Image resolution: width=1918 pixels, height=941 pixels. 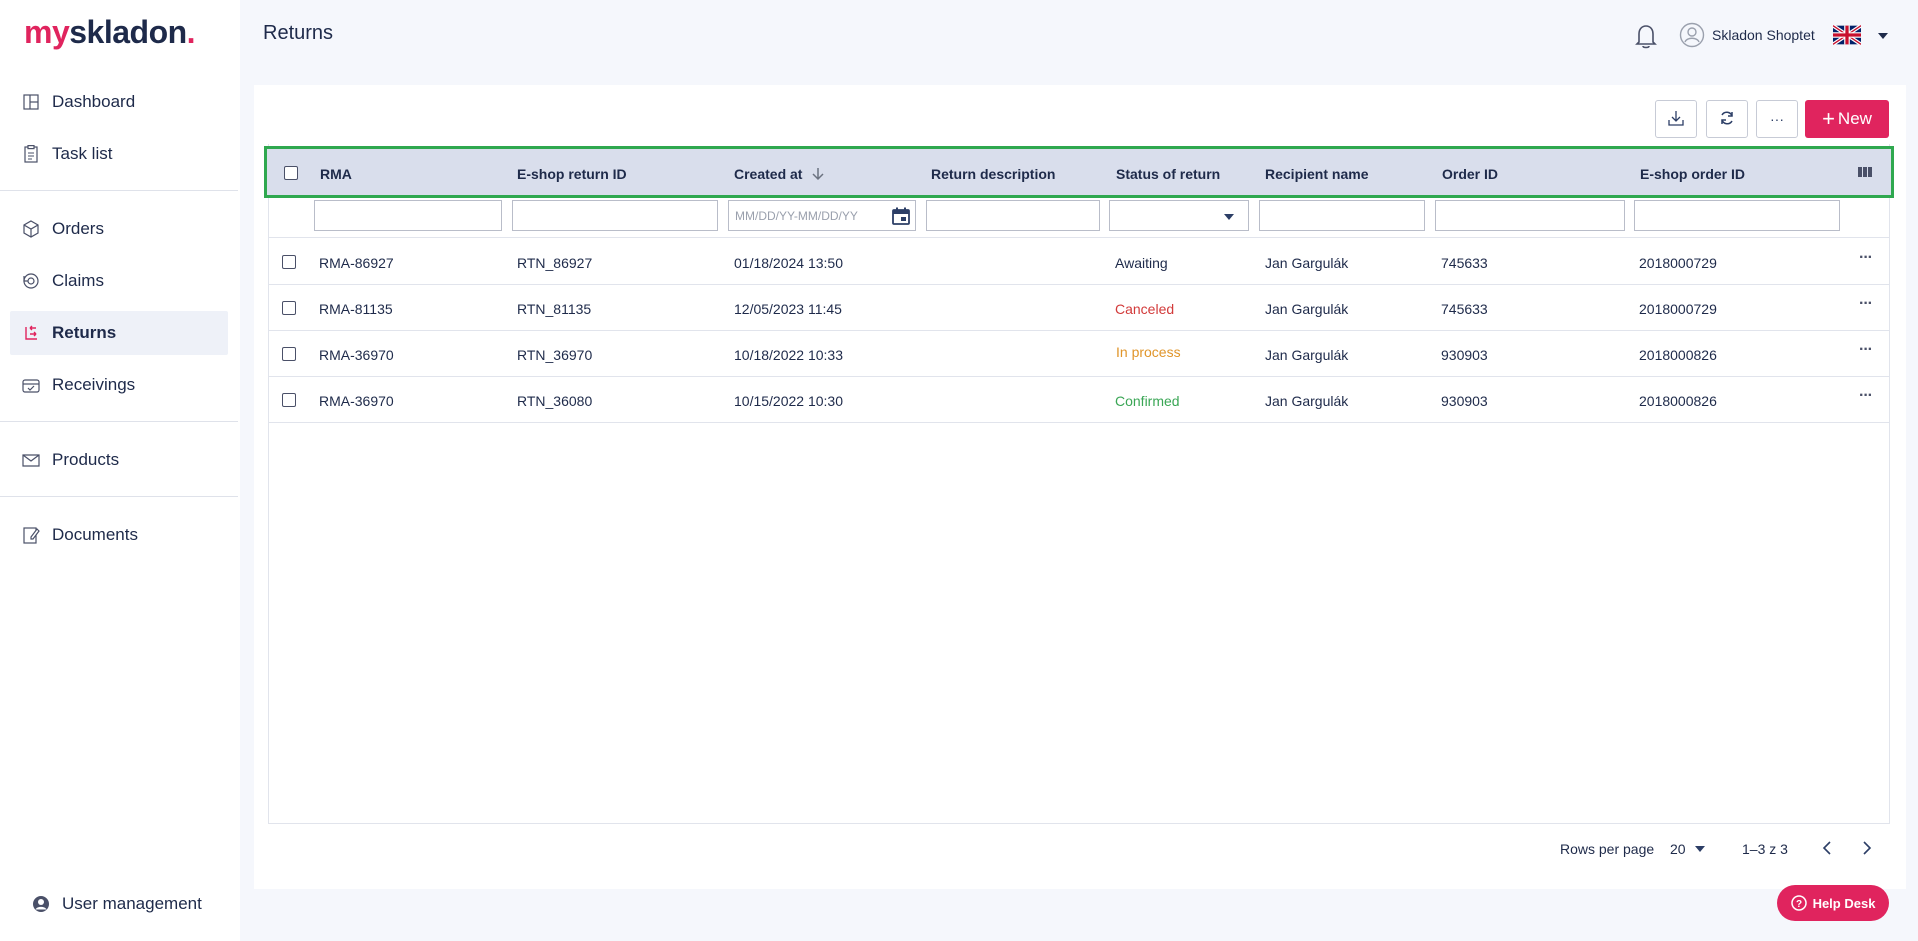 I want to click on cell-created-at: 10/18/2022 10:33, so click(x=788, y=355).